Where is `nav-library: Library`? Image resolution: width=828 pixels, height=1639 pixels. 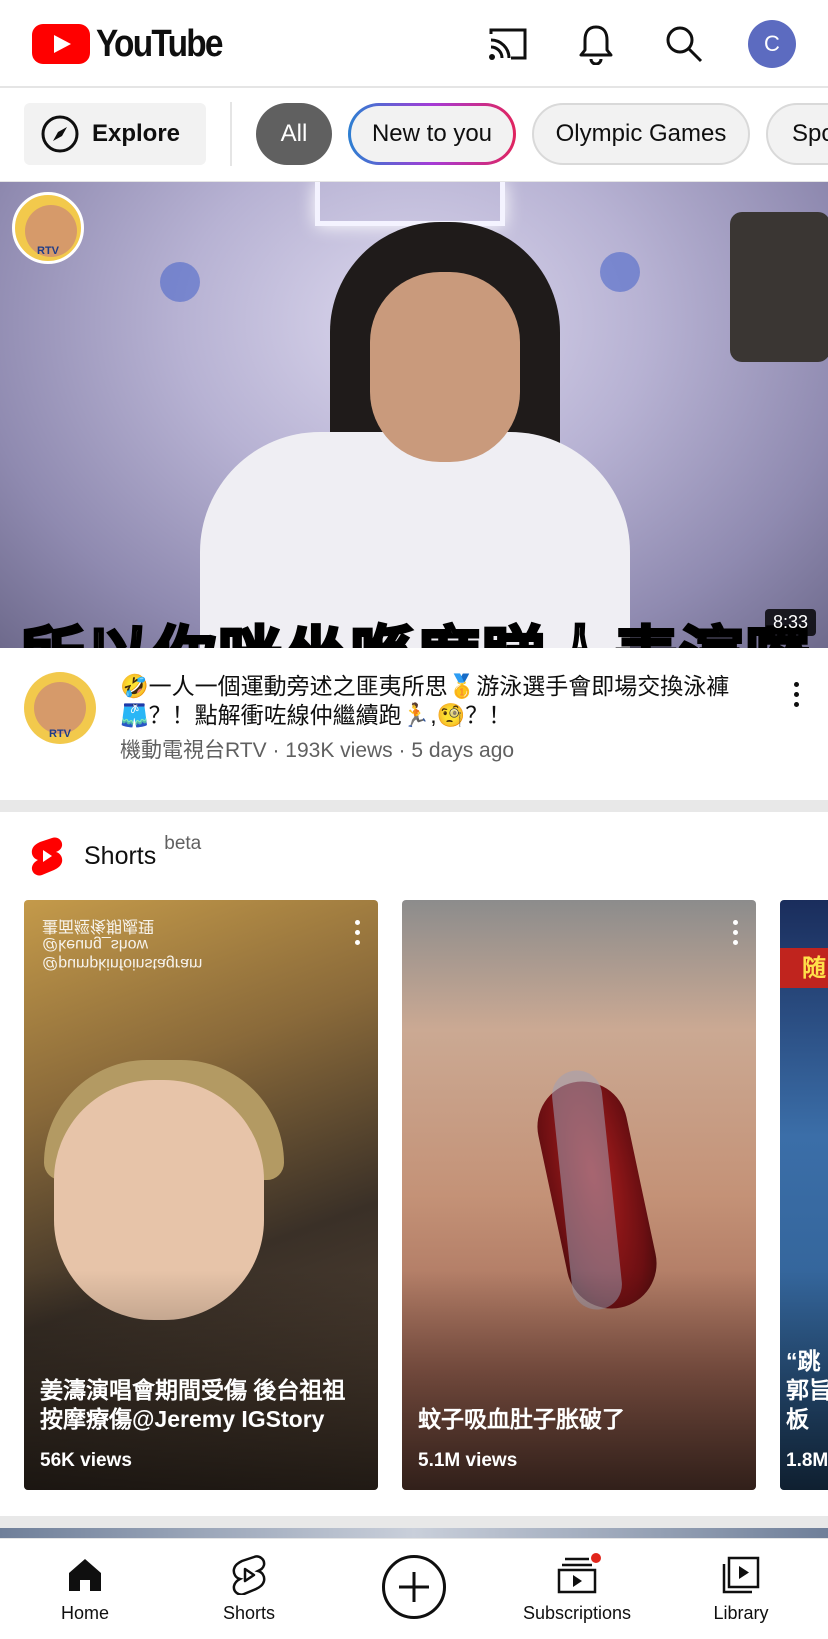 nav-library: Library is located at coordinates (741, 1589).